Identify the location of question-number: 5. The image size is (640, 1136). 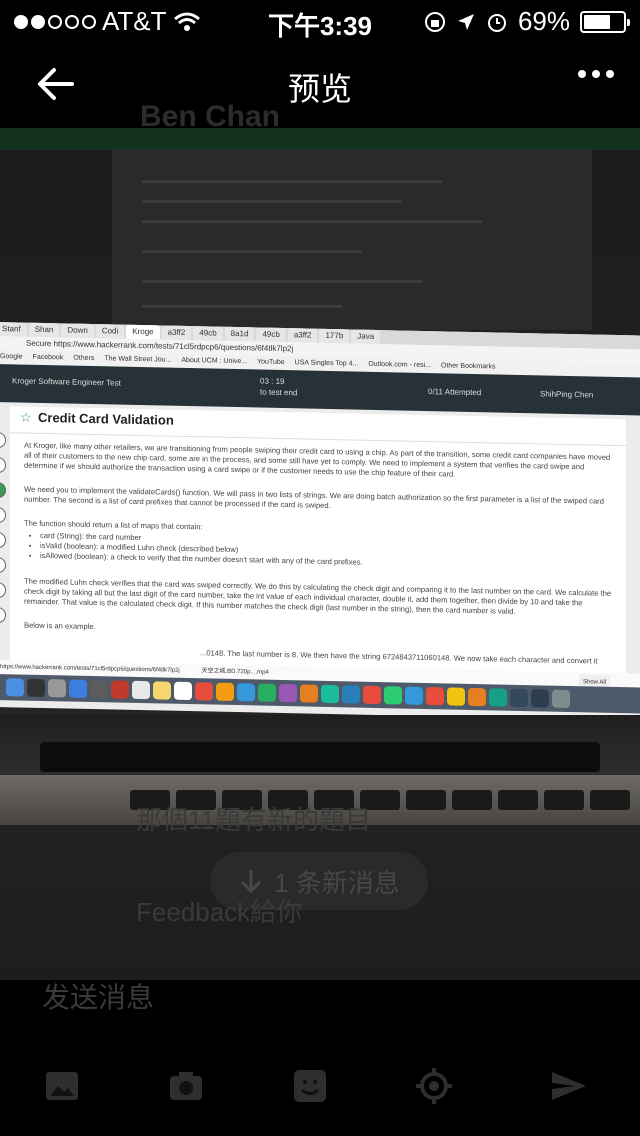
(3, 540).